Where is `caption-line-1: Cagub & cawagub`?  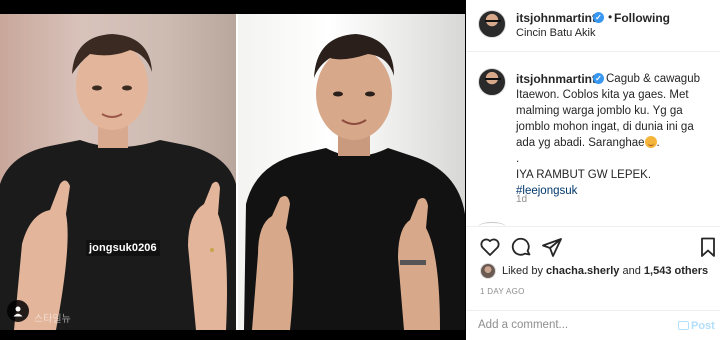
caption-line-1: Cagub & cawagub is located at coordinates (653, 79).